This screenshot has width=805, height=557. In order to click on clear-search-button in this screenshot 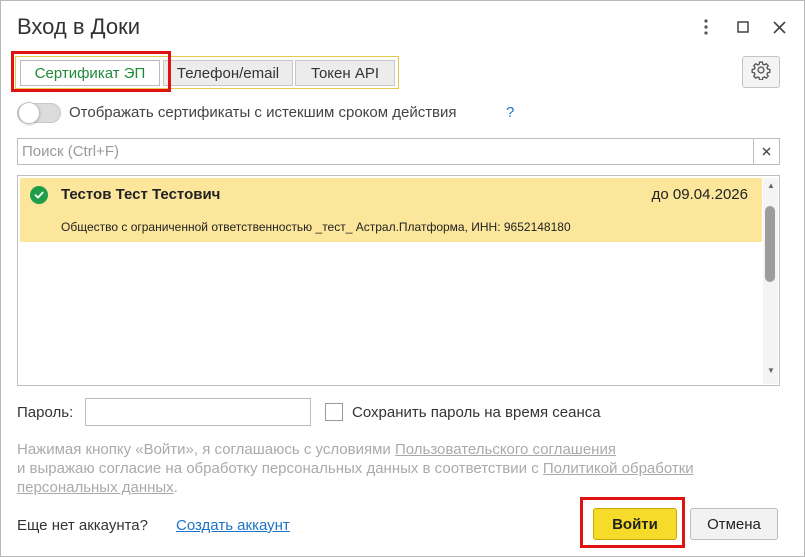, I will do `click(766, 151)`.